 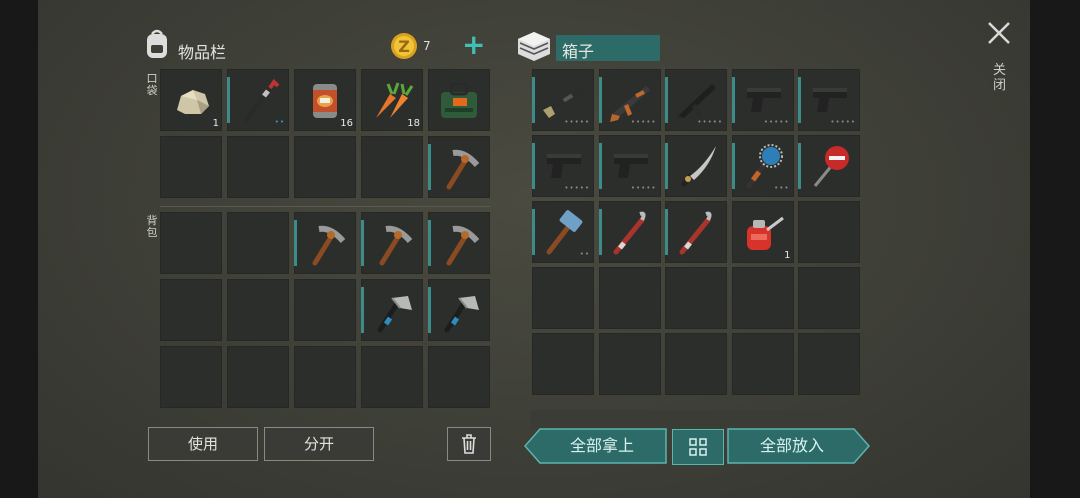 What do you see at coordinates (325, 100) in the screenshot?
I see `pocket-slot: 16` at bounding box center [325, 100].